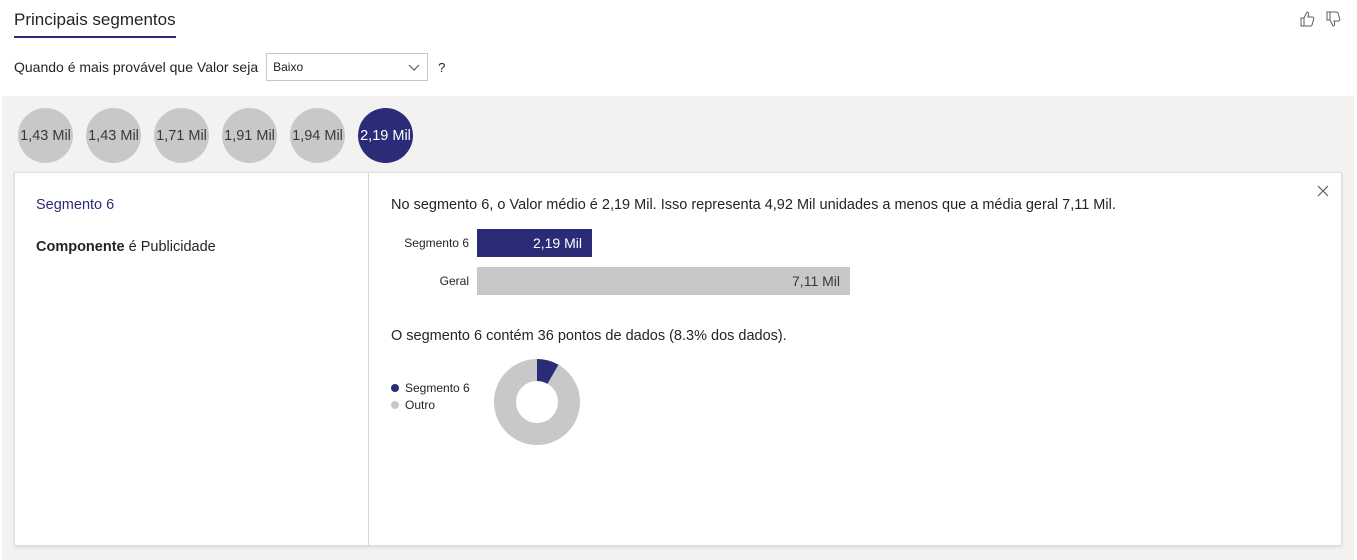 This screenshot has height=560, width=1357. Describe the element at coordinates (816, 281) in the screenshot. I see `bar-value-overall: 7,11 Mil` at that location.